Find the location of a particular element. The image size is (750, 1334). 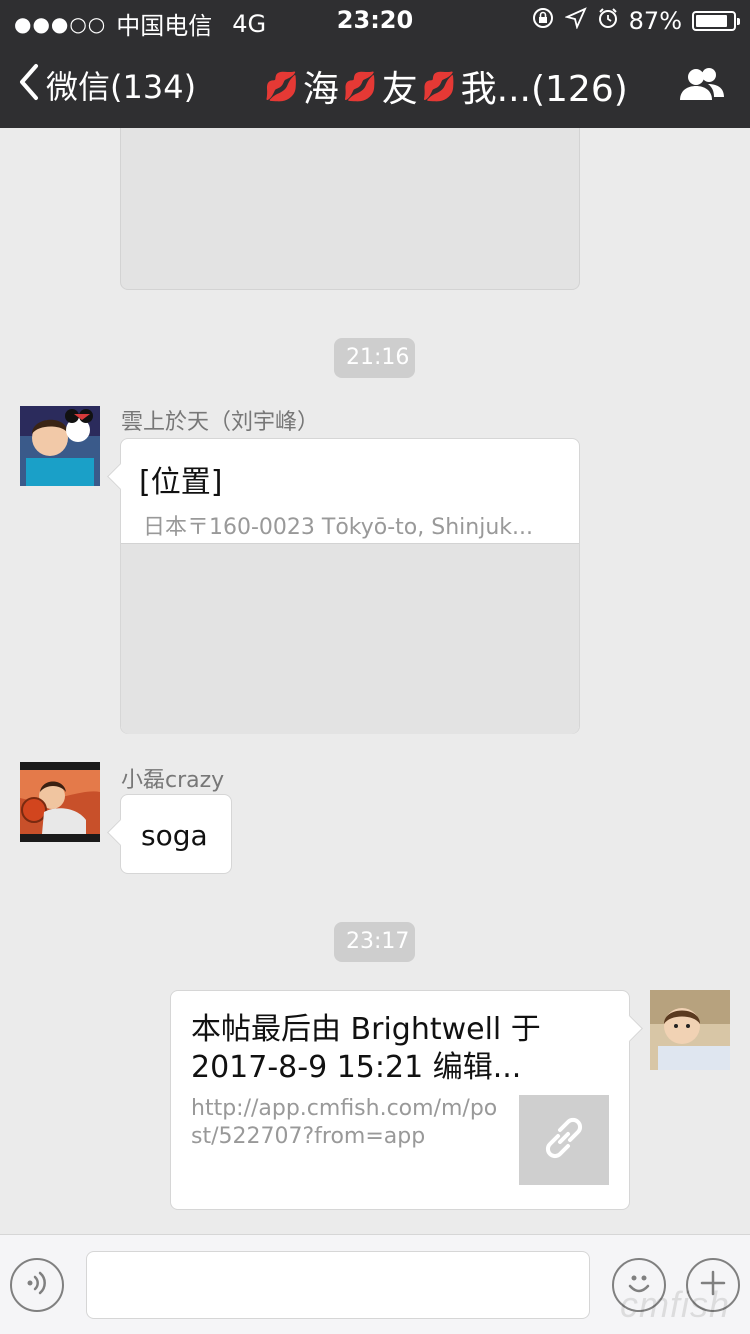

title-part-3: 我...(126) is located at coordinates (544, 89).